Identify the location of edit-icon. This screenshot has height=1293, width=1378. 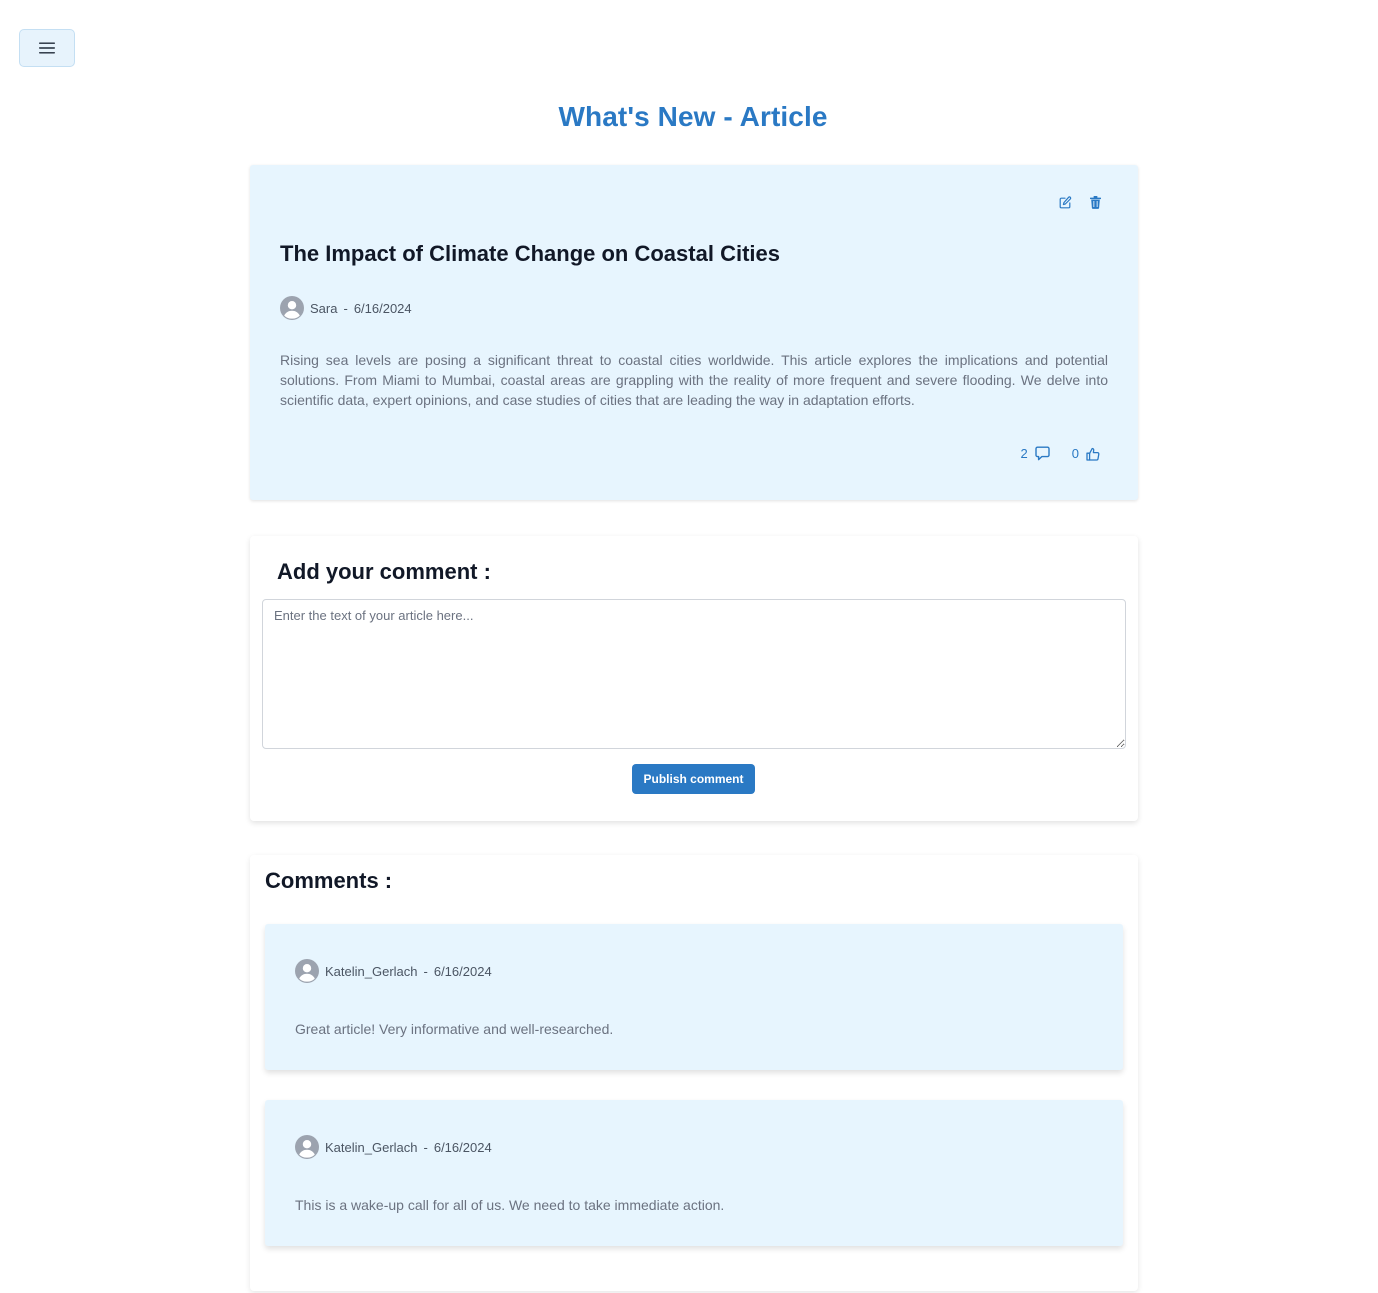
(1065, 201).